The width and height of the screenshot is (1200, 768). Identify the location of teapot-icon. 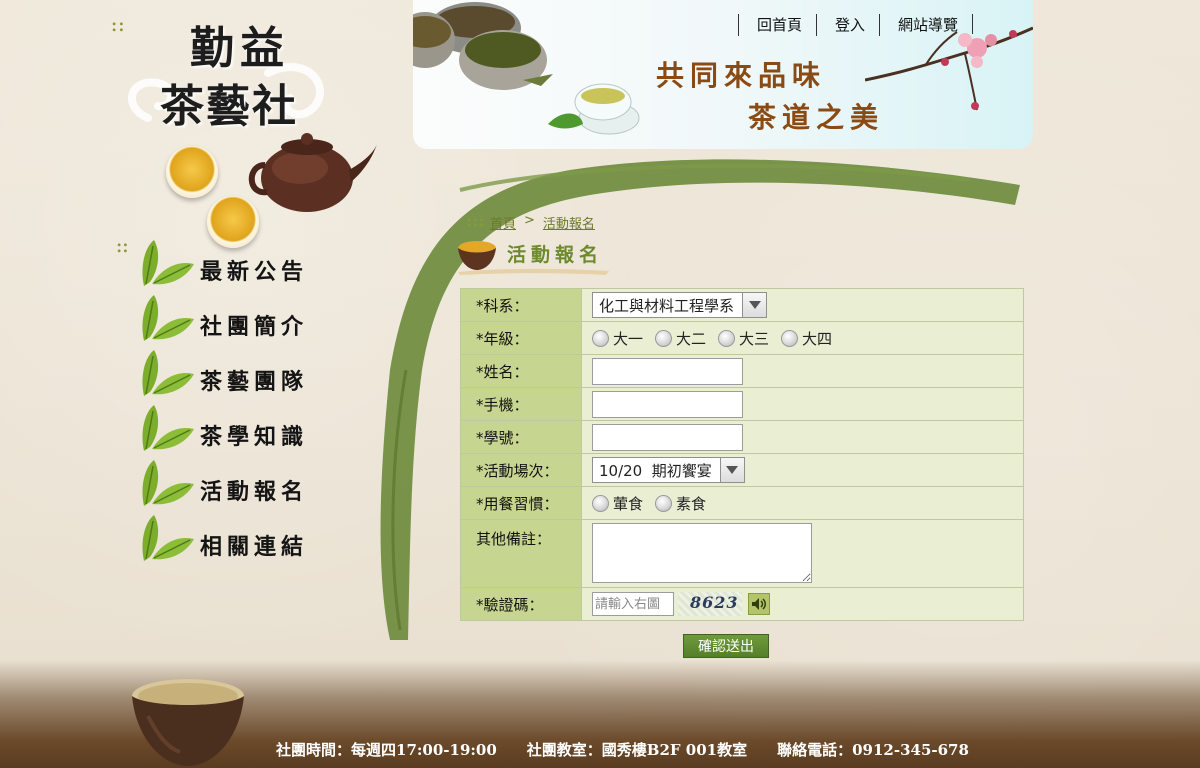
(312, 172).